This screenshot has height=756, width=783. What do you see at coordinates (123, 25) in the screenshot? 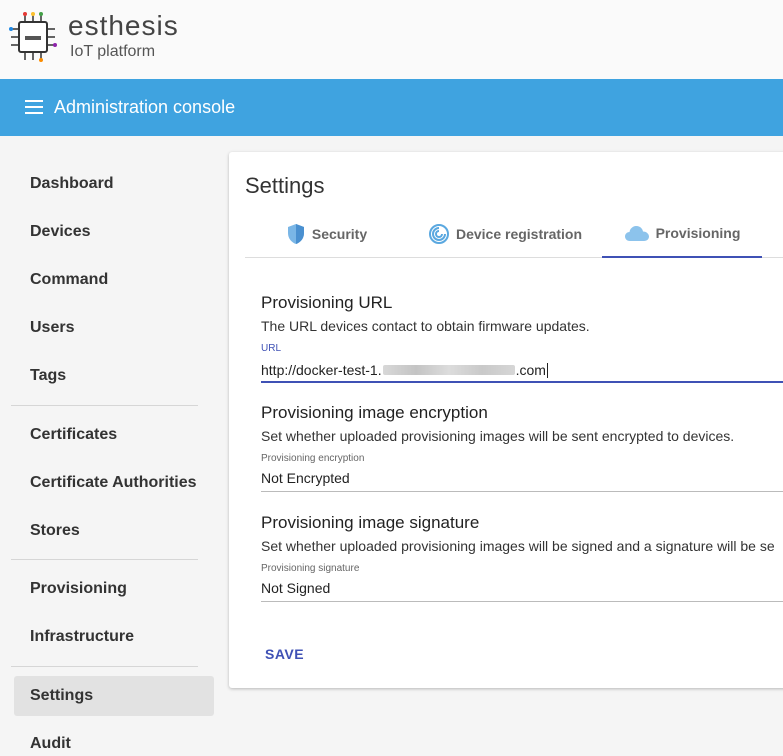
I see `brand-name: esthesis` at bounding box center [123, 25].